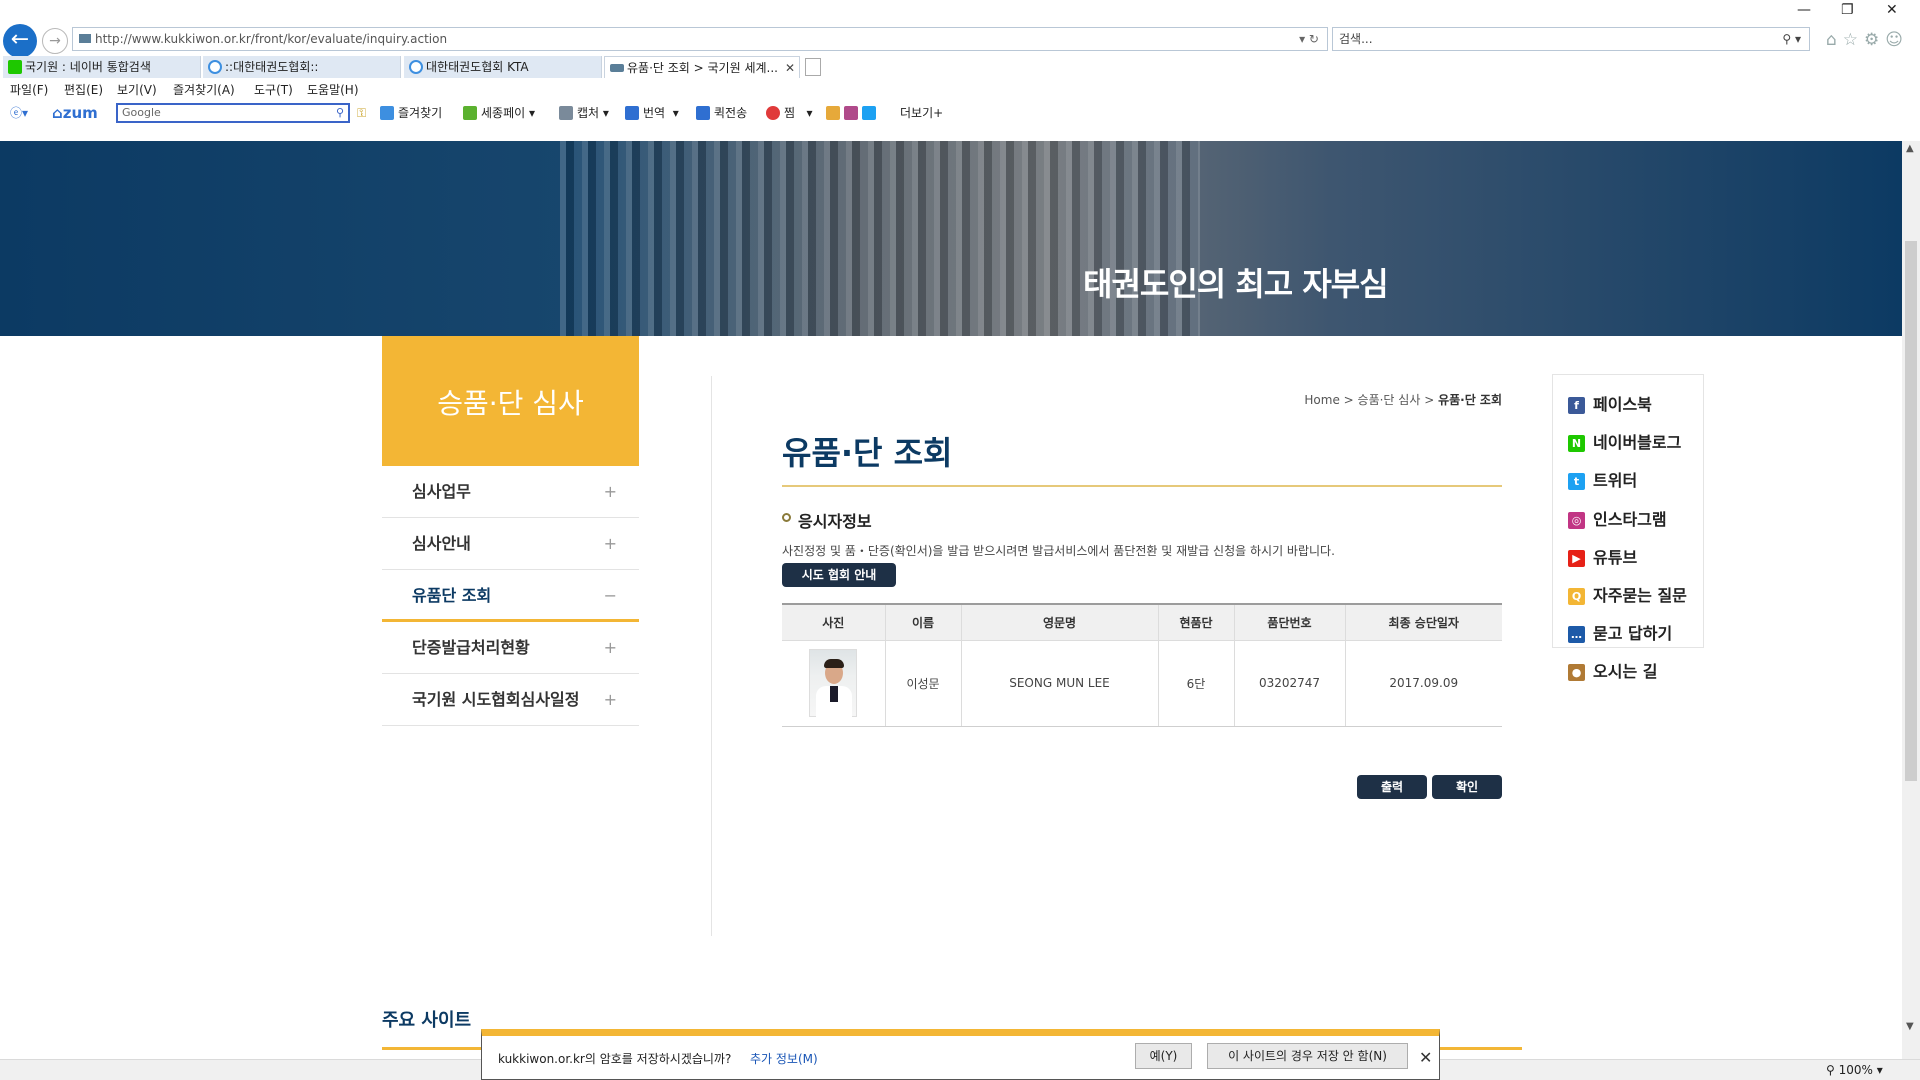 Image resolution: width=1920 pixels, height=1080 pixels. Describe the element at coordinates (1791, 39) in the screenshot. I see `search-icon: ⚲ ▾` at that location.